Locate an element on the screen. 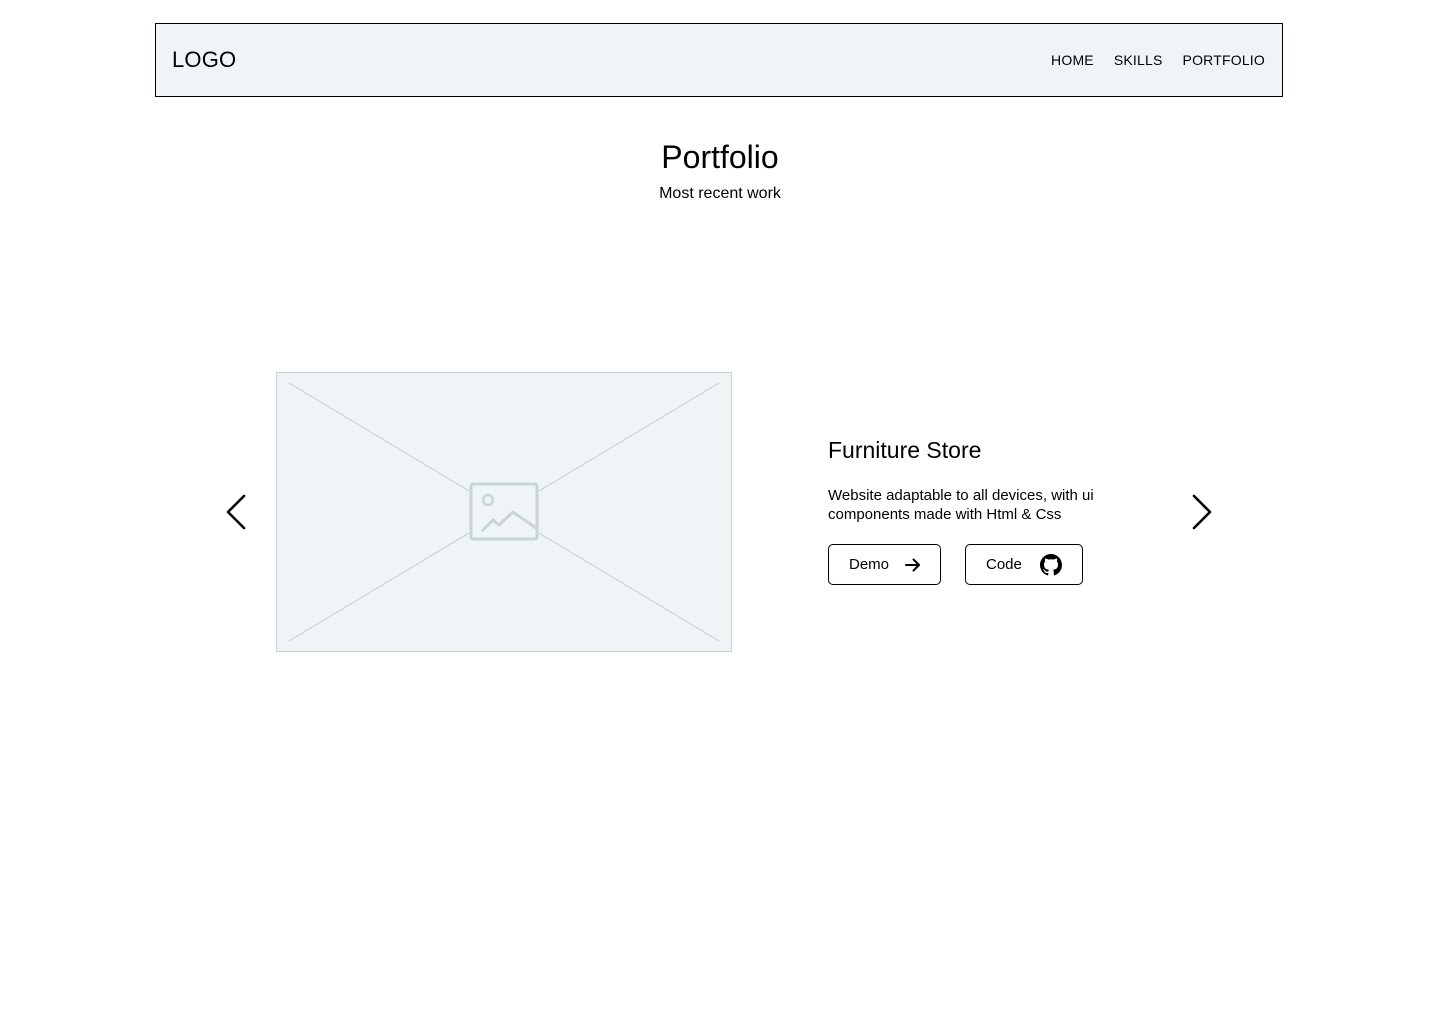  navbar: LOGO HOME SKILLS PORTFOLIO is located at coordinates (719, 60).